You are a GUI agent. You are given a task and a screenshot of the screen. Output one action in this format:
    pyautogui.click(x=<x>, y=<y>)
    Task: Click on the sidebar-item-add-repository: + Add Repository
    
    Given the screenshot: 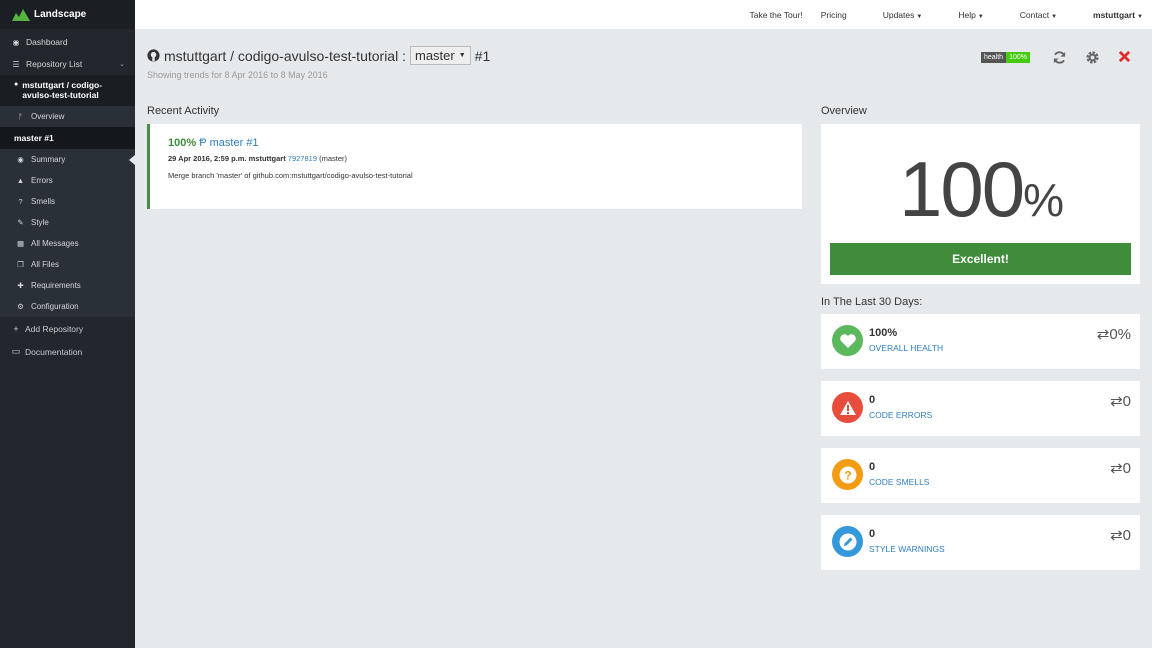 What is the action you would take?
    pyautogui.click(x=67, y=328)
    